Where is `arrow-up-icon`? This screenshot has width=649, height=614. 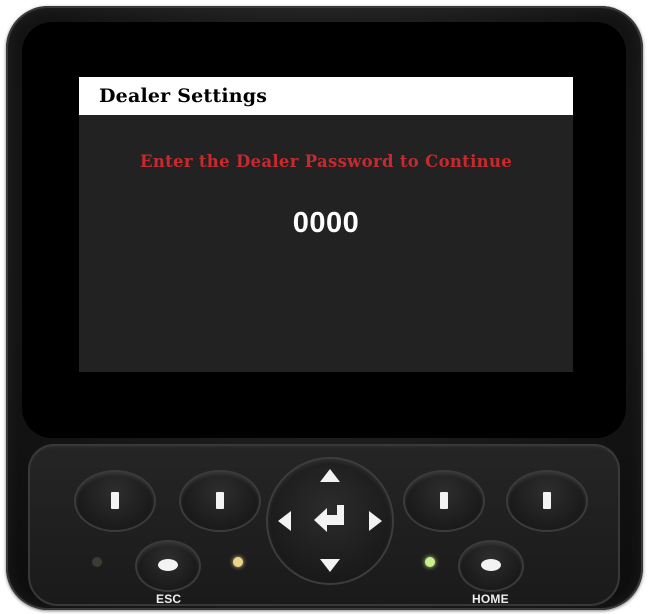 arrow-up-icon is located at coordinates (330, 475).